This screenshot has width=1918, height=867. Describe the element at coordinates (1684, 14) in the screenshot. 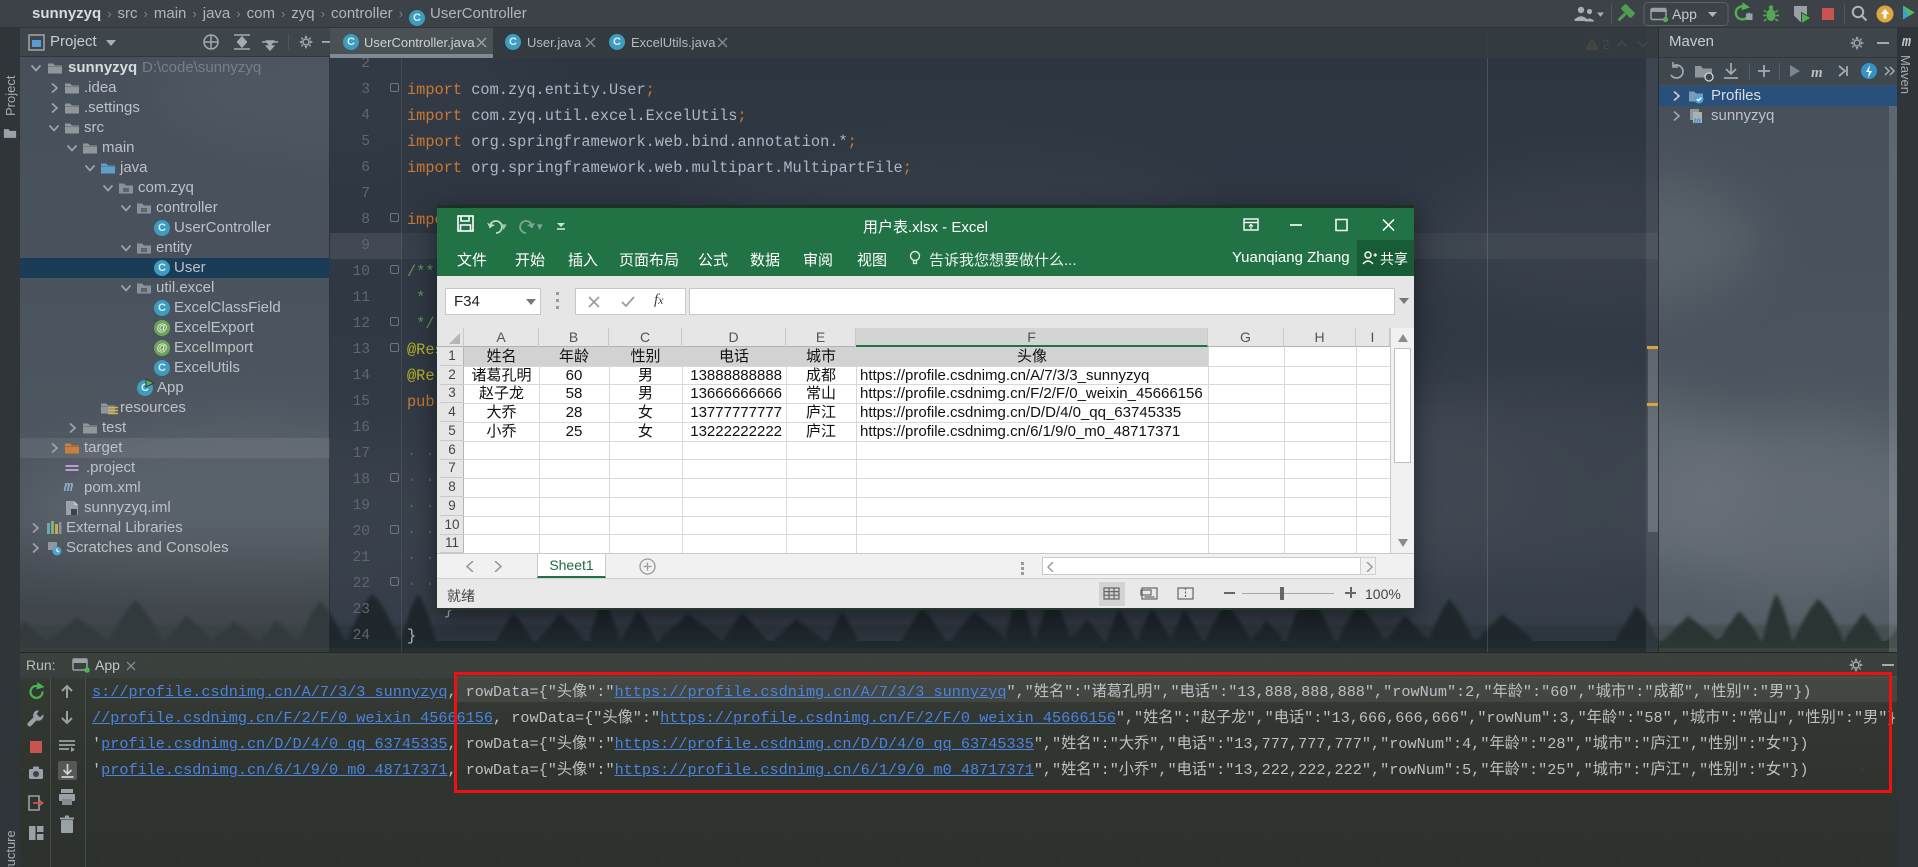

I see `svg-text: App` at that location.